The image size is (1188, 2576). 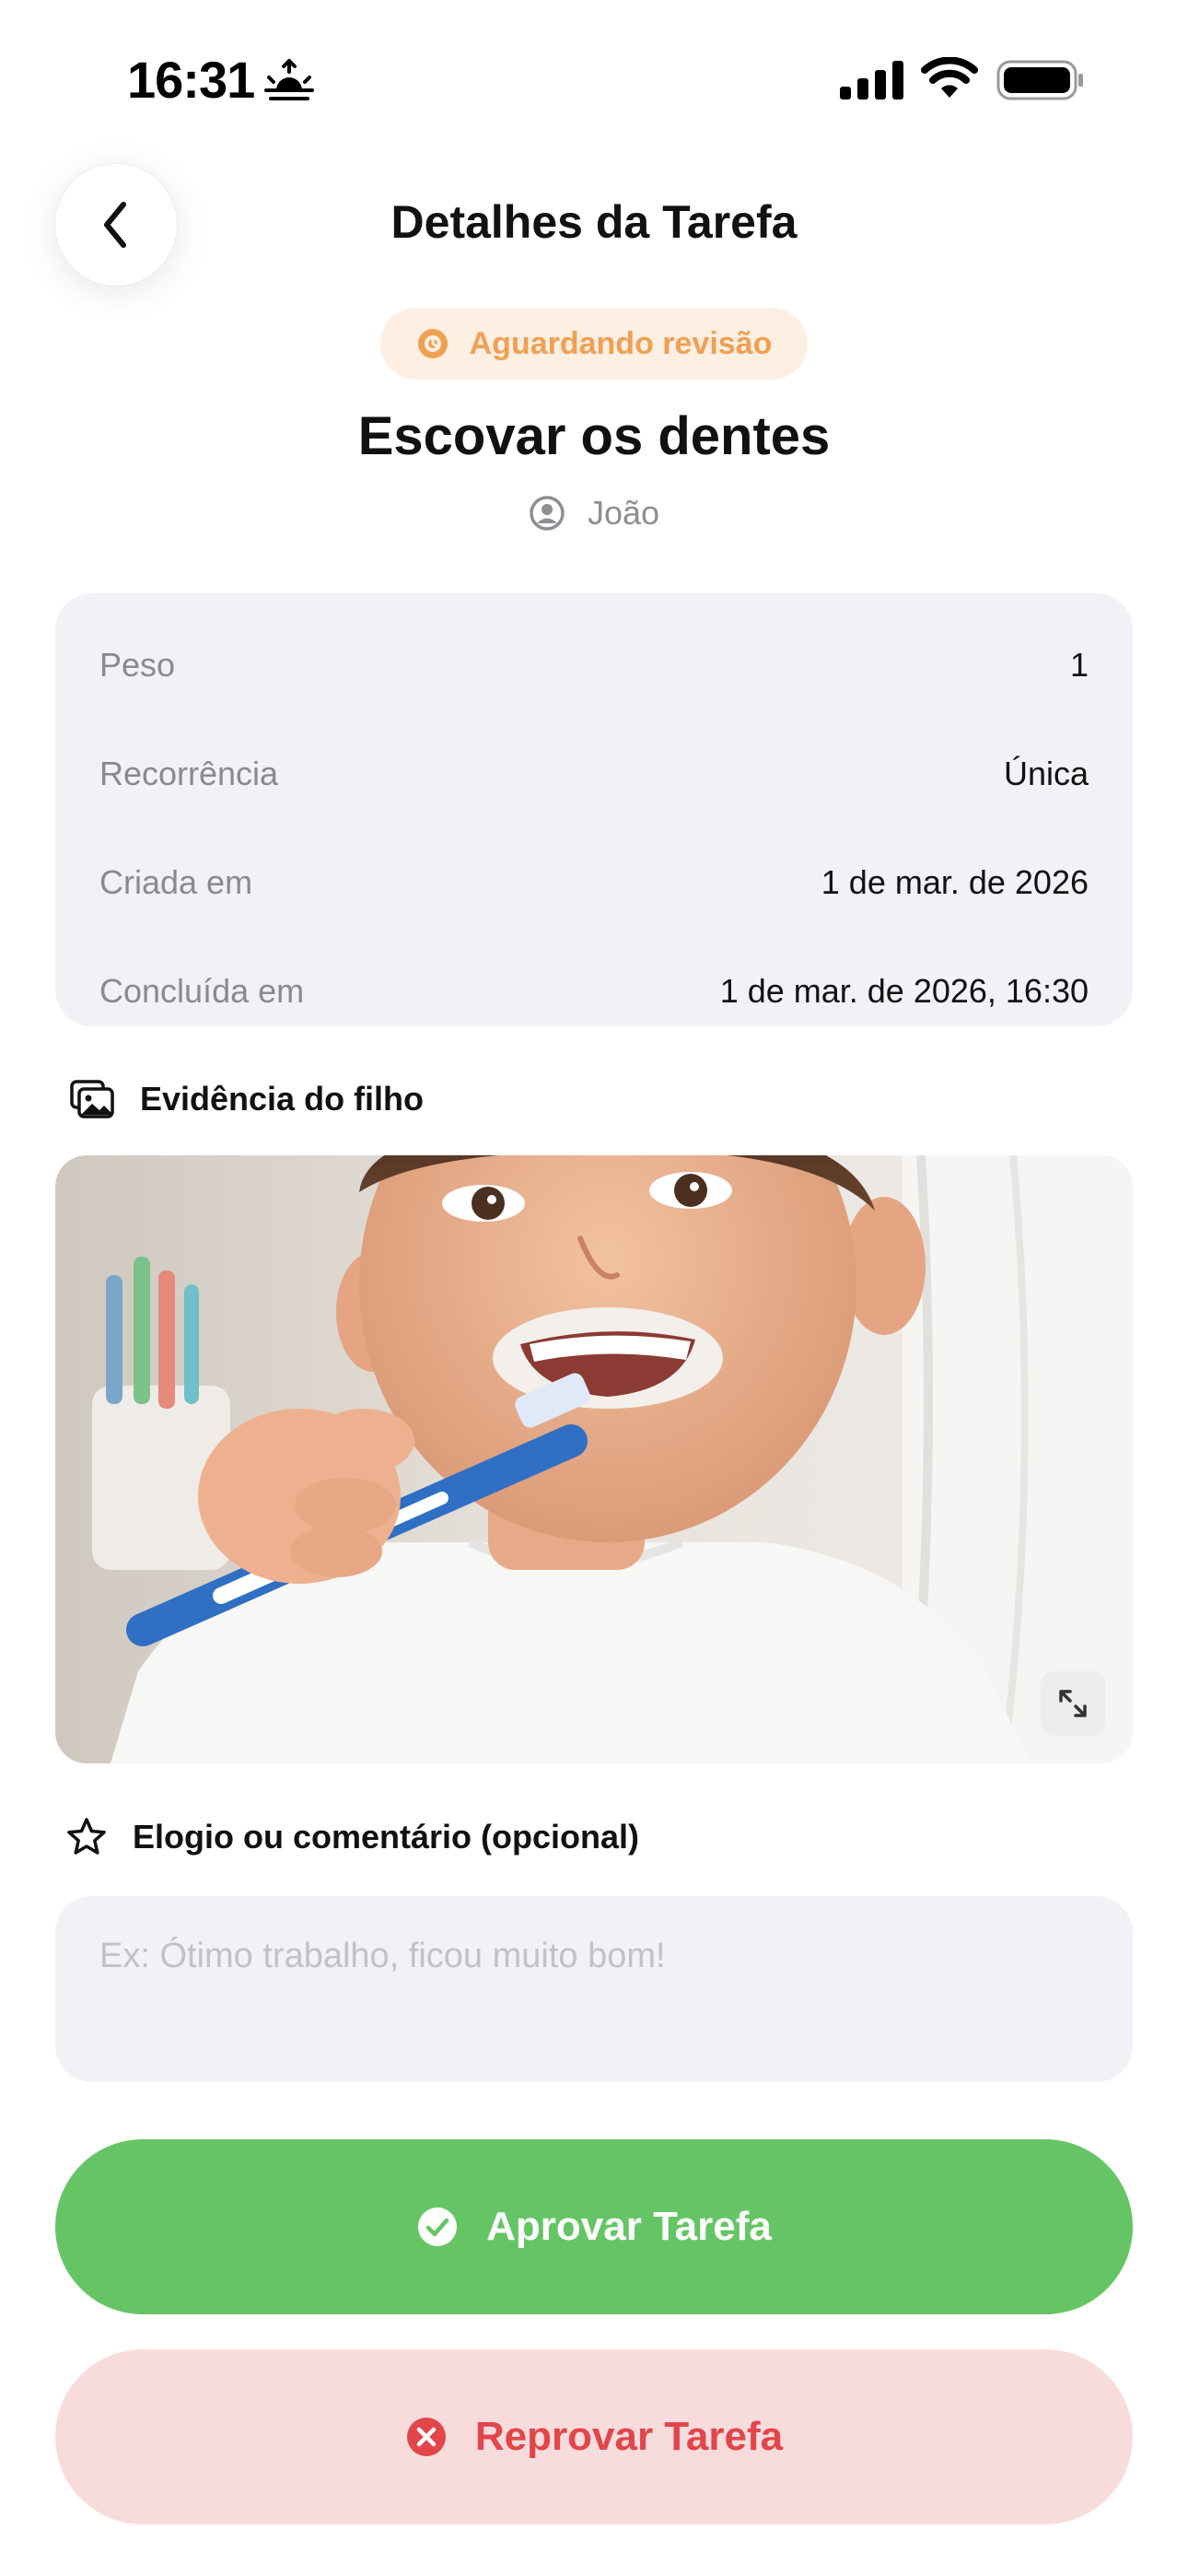 What do you see at coordinates (92, 1099) in the screenshot?
I see `photos-icon` at bounding box center [92, 1099].